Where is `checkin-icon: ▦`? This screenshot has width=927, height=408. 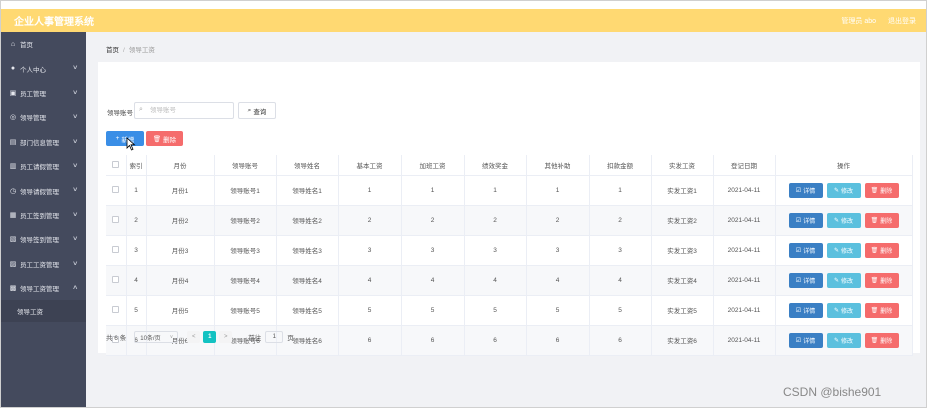
checkin-icon: ▦ is located at coordinates (13, 215).